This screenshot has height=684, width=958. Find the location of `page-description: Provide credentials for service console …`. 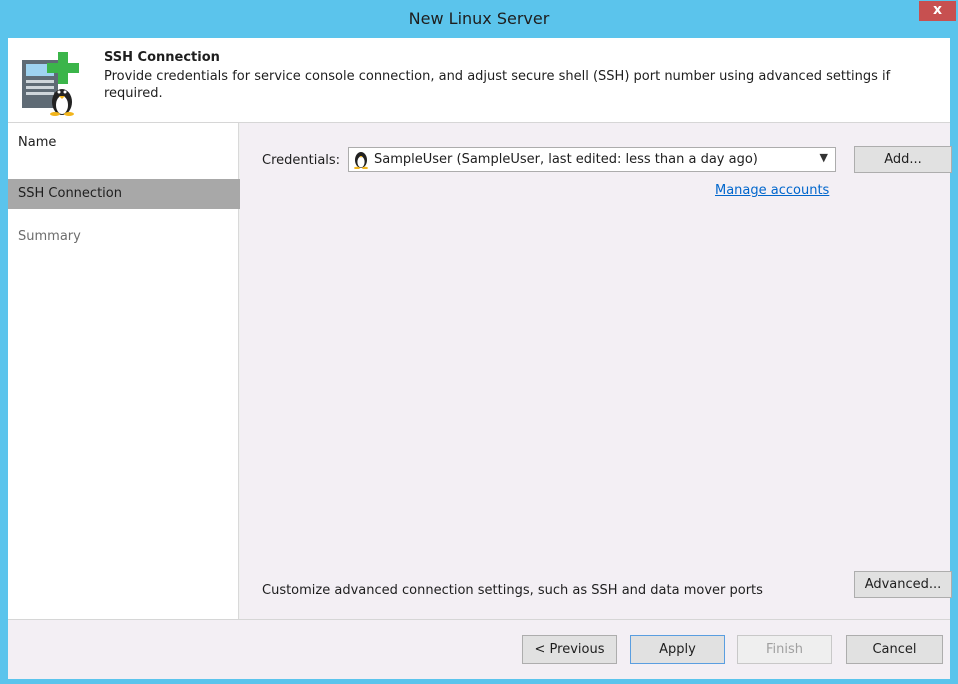

page-description: Provide credentials for service console … is located at coordinates (497, 85).